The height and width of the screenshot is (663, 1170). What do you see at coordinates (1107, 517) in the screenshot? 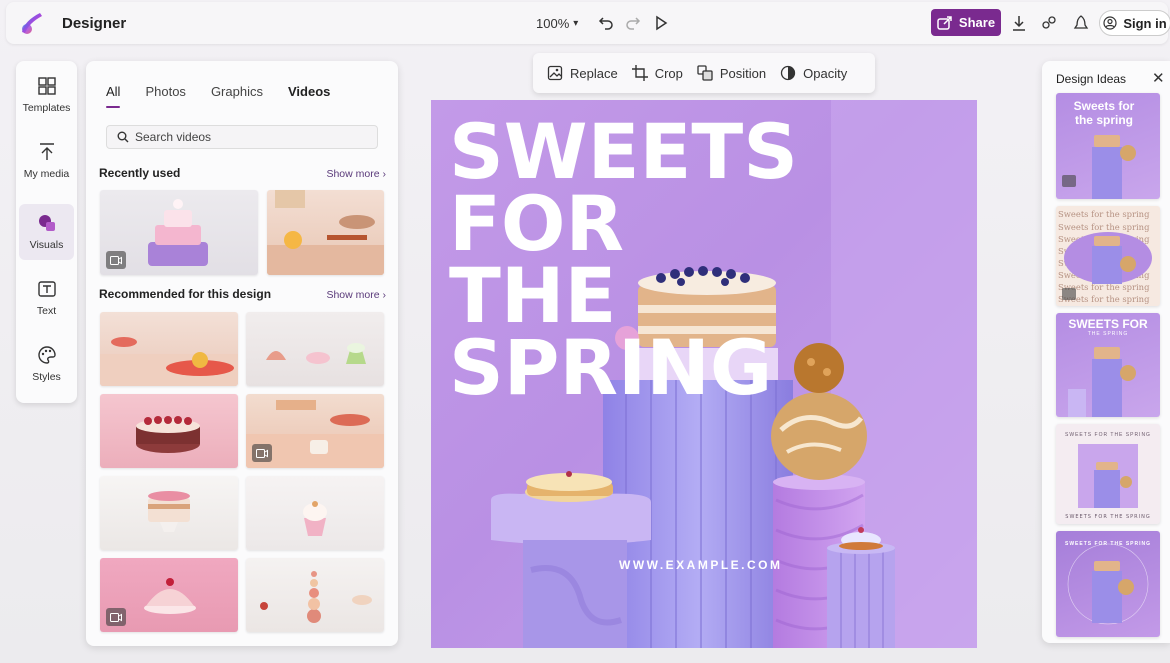
I see `svg-text: SWEETS FOR THE SPRING` at bounding box center [1107, 517].